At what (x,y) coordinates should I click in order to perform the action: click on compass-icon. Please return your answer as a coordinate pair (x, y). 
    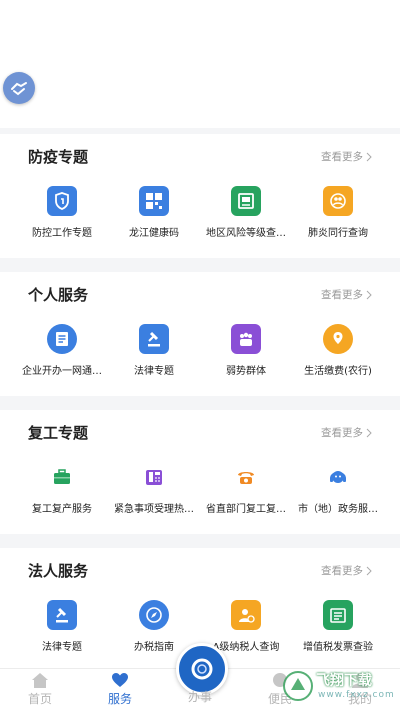
    Looking at the image, I should click on (154, 615).